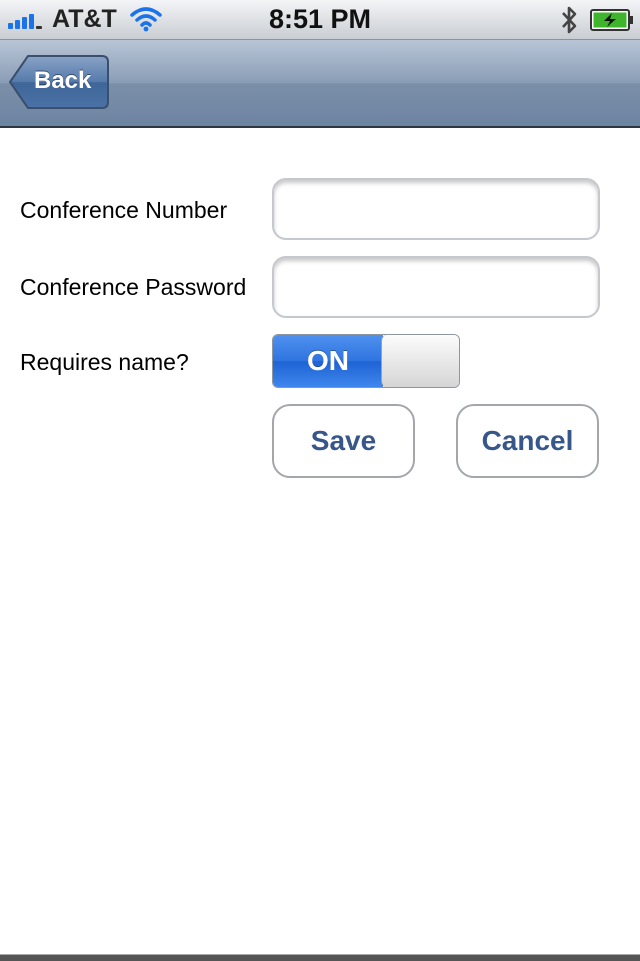 The width and height of the screenshot is (640, 961). What do you see at coordinates (569, 20) in the screenshot?
I see `bluetooth-icon` at bounding box center [569, 20].